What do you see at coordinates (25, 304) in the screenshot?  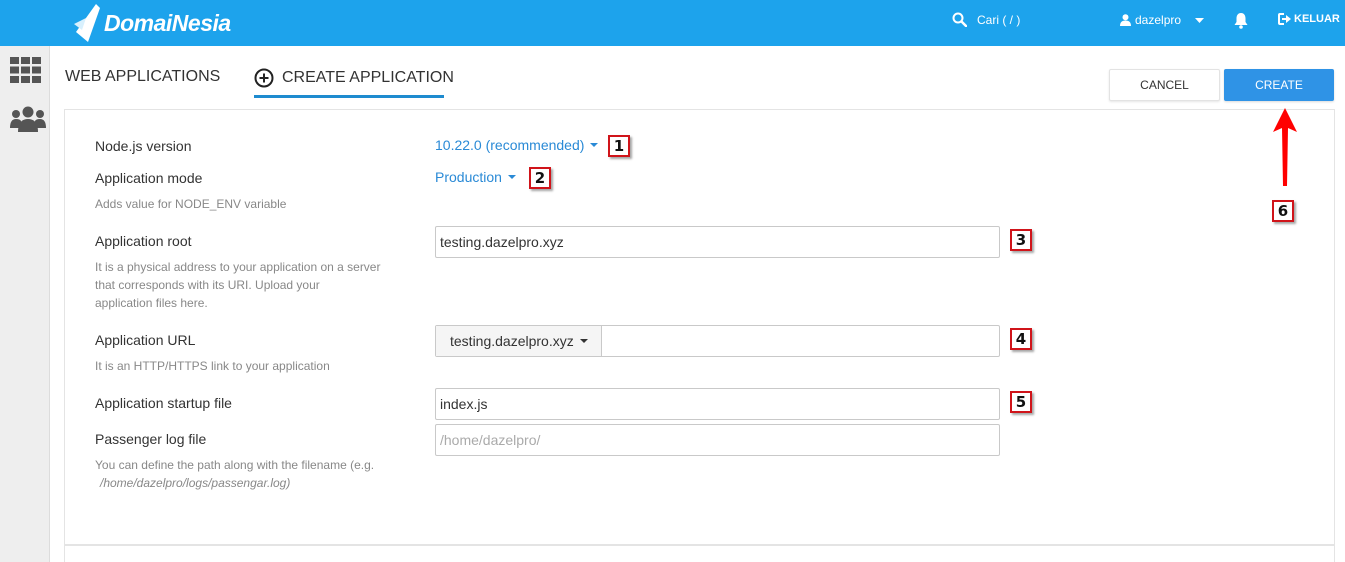 I see `sidebar` at bounding box center [25, 304].